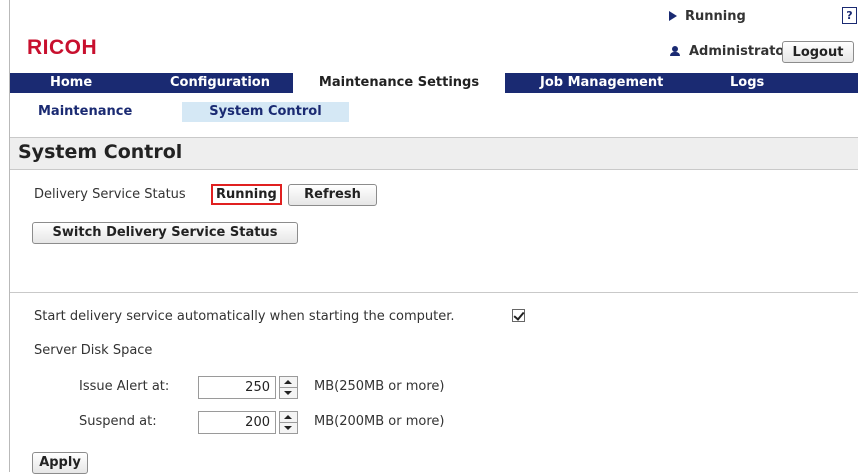  I want to click on tab-home: Home, so click(71, 83).